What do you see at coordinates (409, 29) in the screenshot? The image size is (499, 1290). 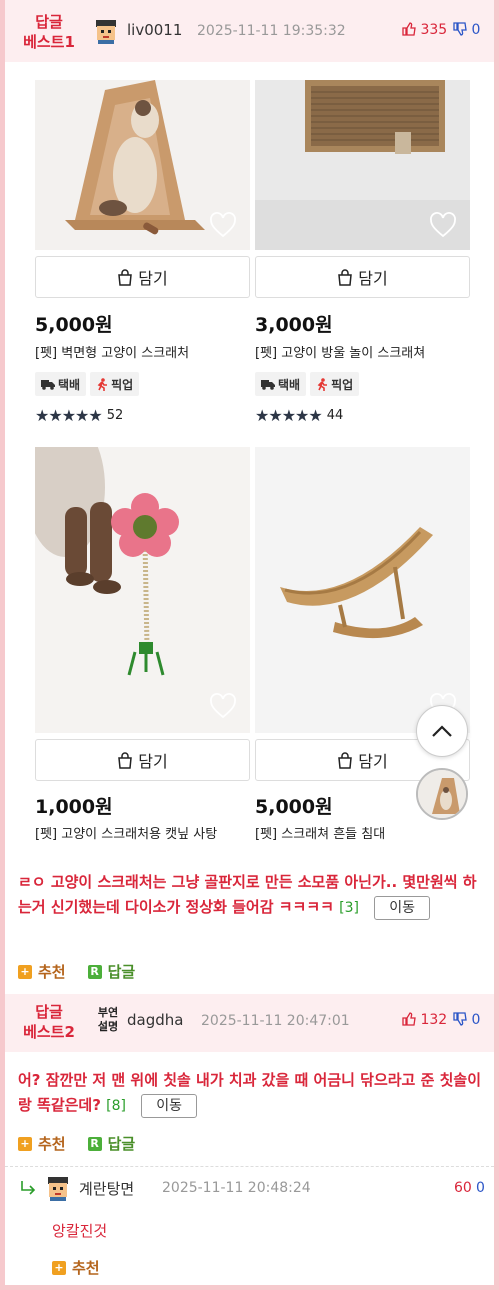 I see `thumbs-up-icon` at bounding box center [409, 29].